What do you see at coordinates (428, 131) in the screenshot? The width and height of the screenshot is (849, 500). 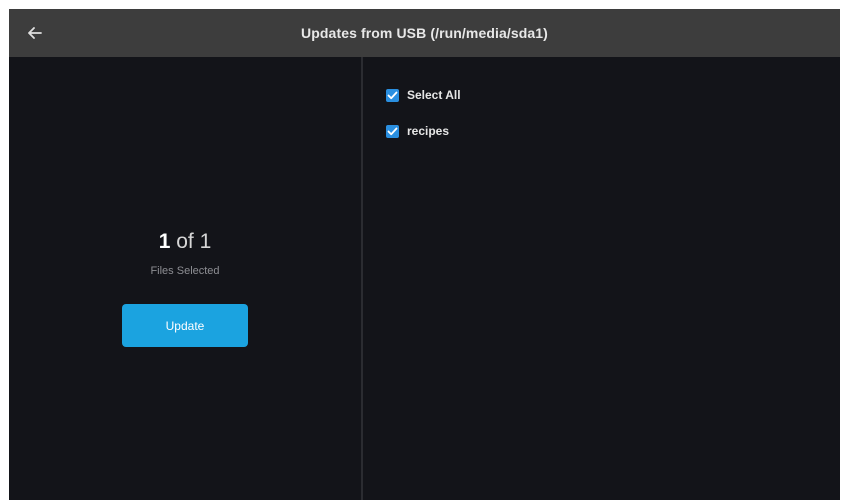 I see `file-item-label: recipes` at bounding box center [428, 131].